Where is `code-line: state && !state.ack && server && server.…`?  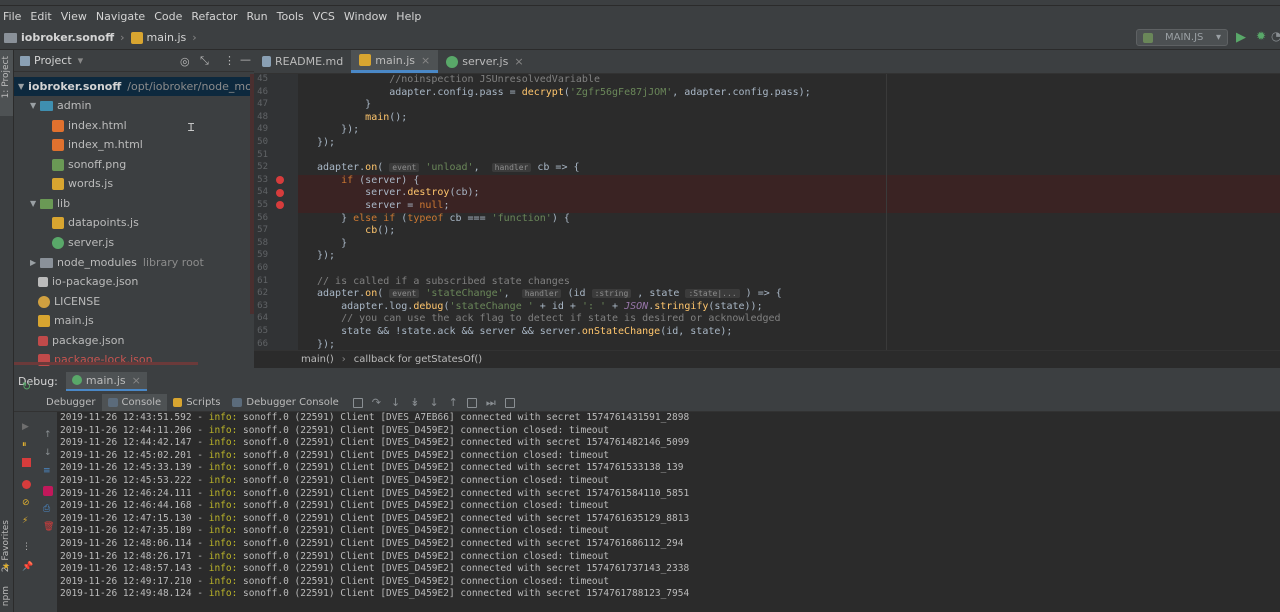
code-line: state && !state.ack && server && server.… is located at coordinates (524, 331).